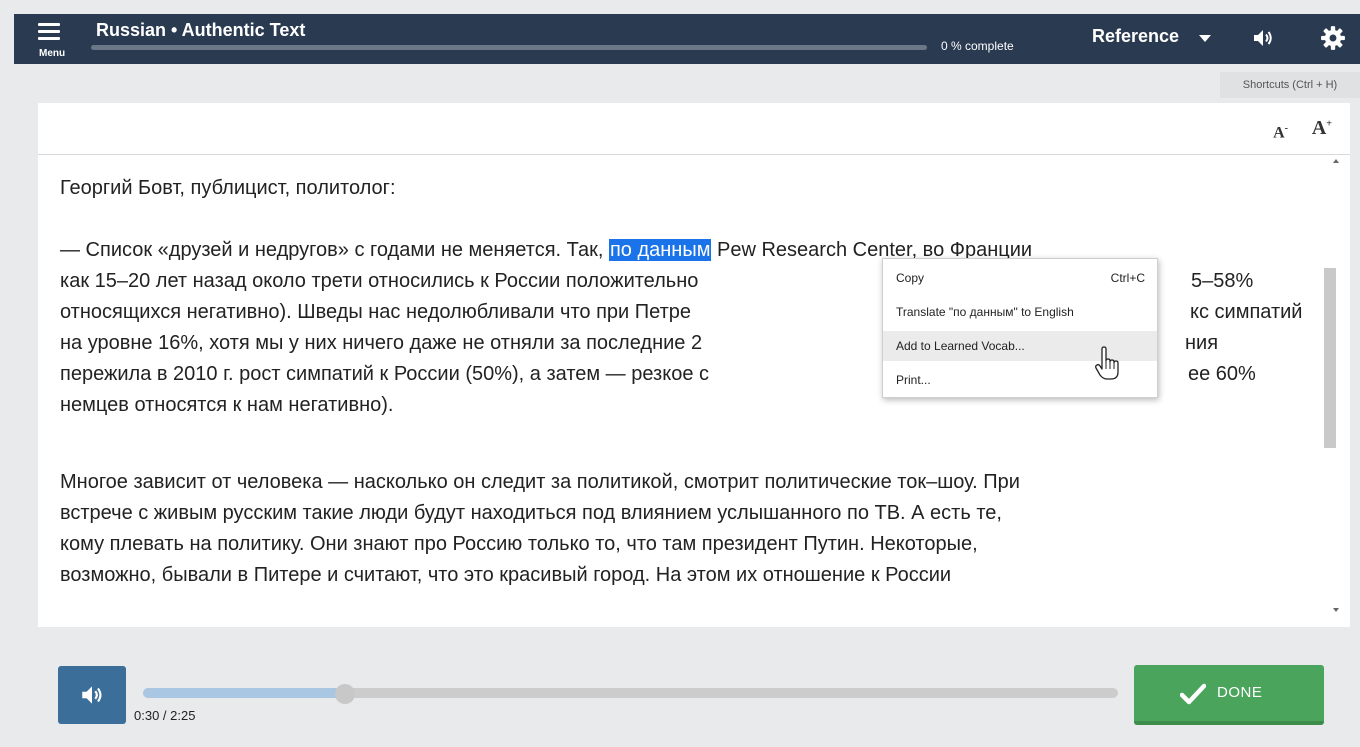  Describe the element at coordinates (1246, 312) in the screenshot. I see `text-segment: кс симпатий` at that location.